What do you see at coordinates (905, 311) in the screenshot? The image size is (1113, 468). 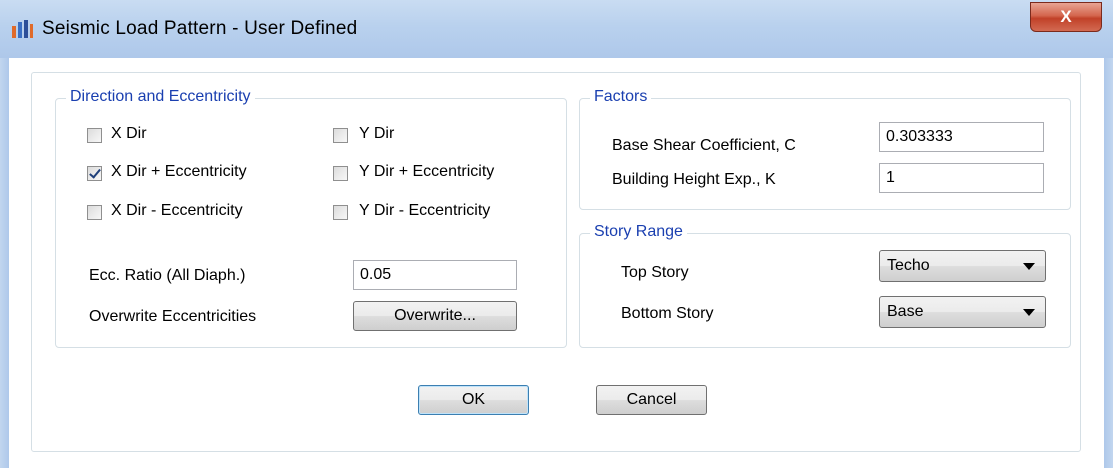 I see `bottom-story-value: Base` at bounding box center [905, 311].